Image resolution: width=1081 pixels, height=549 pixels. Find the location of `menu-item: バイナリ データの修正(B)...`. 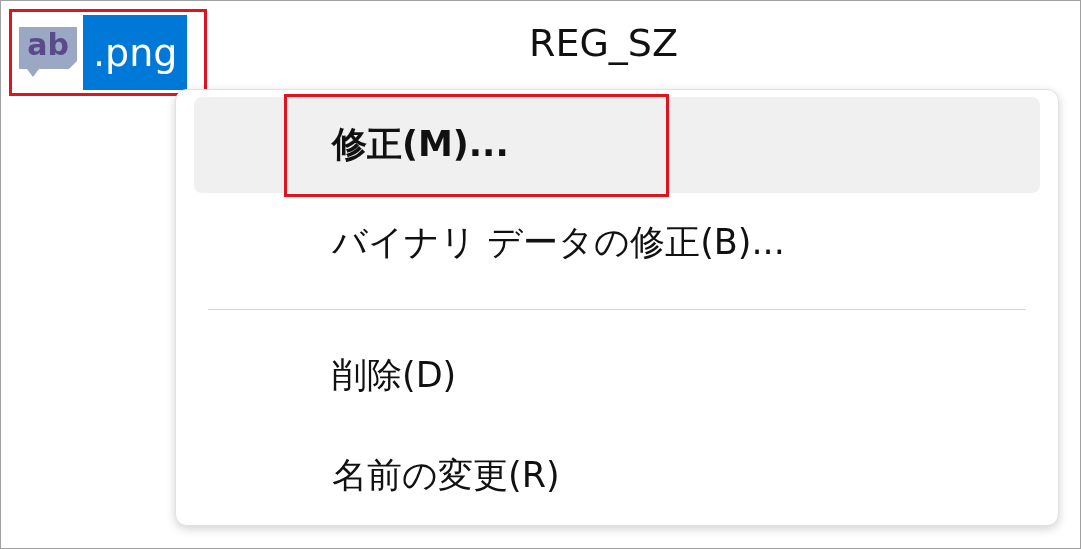

menu-item: バイナリ データの修正(B)... is located at coordinates (617, 242).